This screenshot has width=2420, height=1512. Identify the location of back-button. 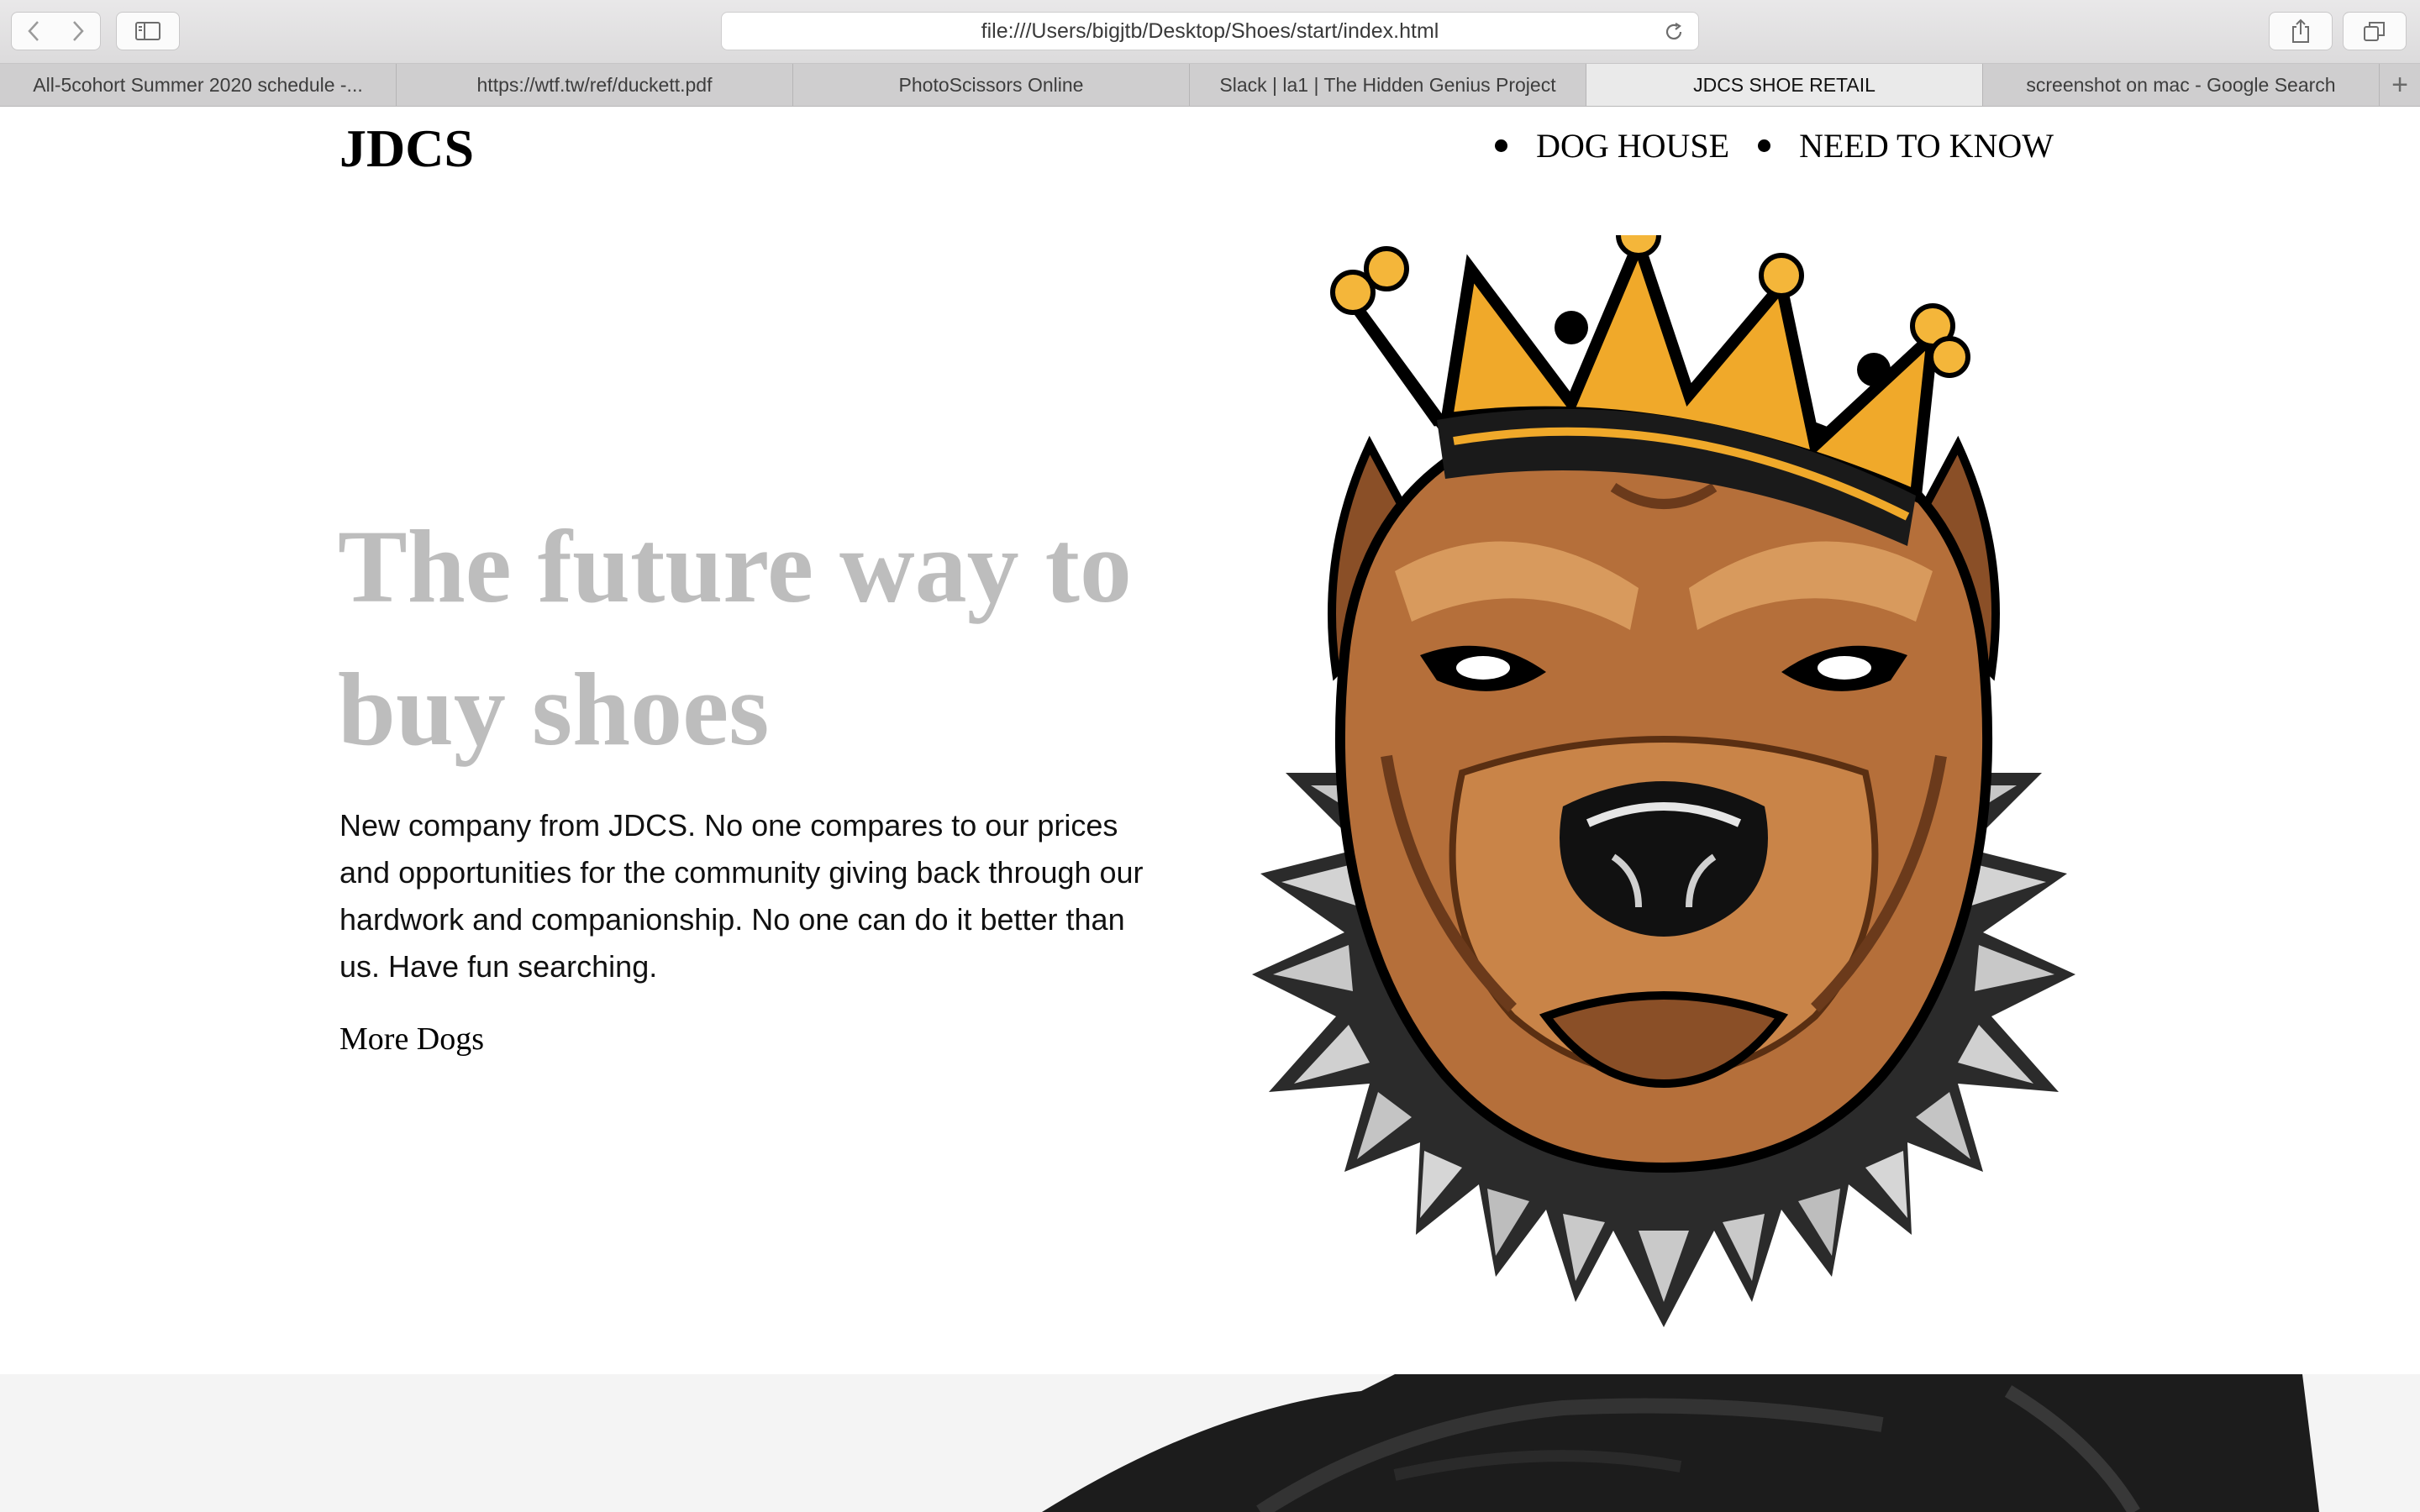
(34, 31).